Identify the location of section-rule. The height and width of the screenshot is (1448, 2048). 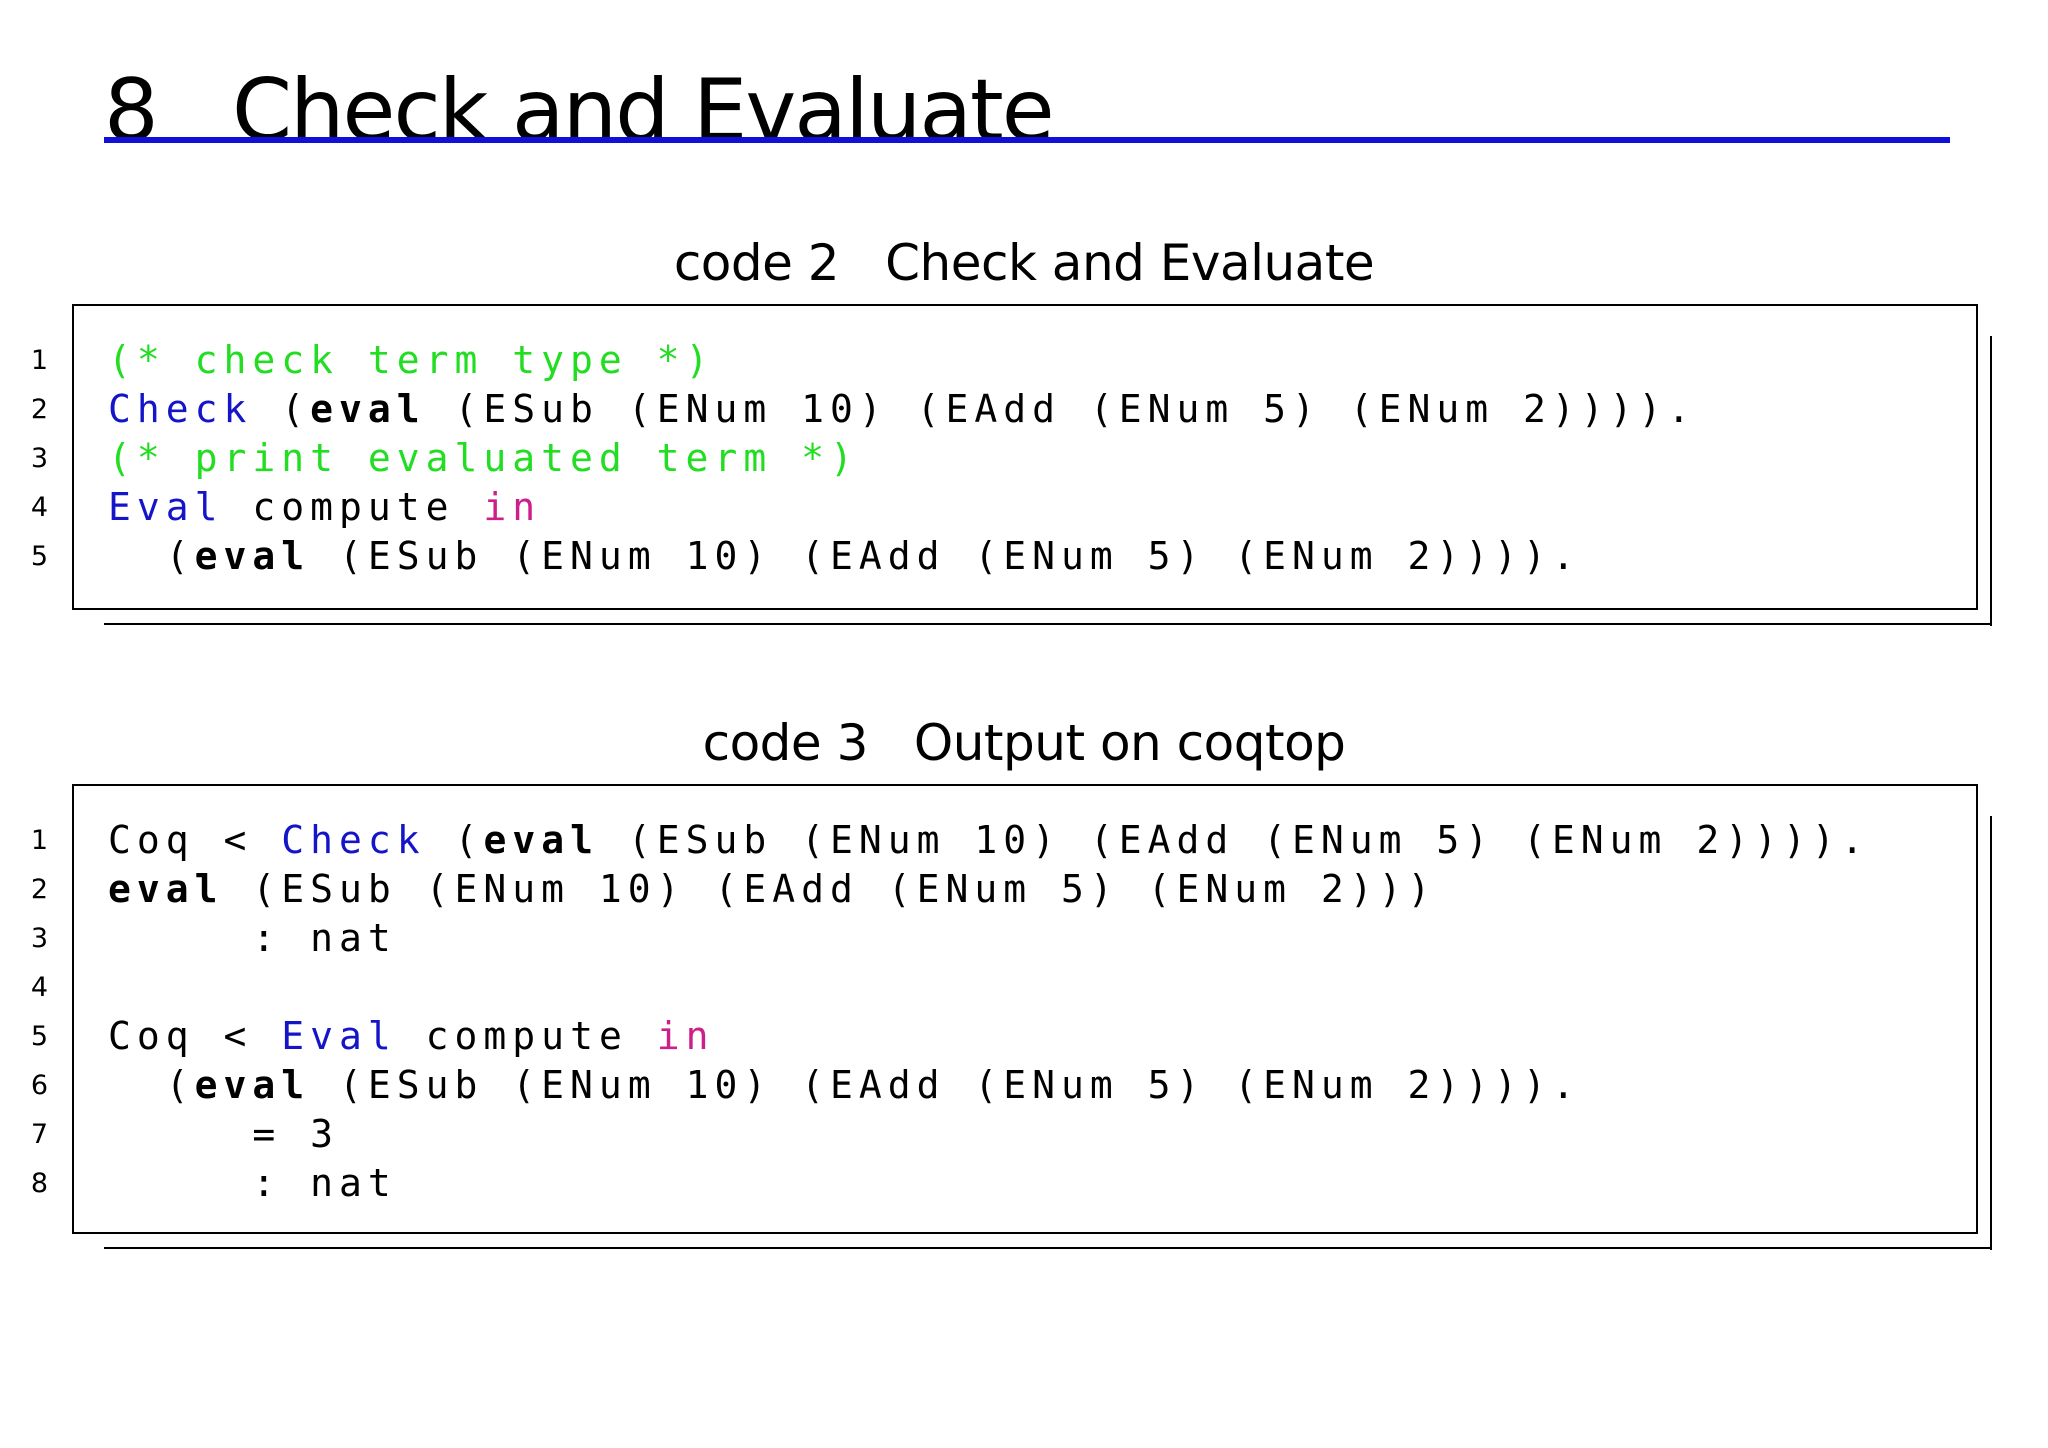
(1027, 140).